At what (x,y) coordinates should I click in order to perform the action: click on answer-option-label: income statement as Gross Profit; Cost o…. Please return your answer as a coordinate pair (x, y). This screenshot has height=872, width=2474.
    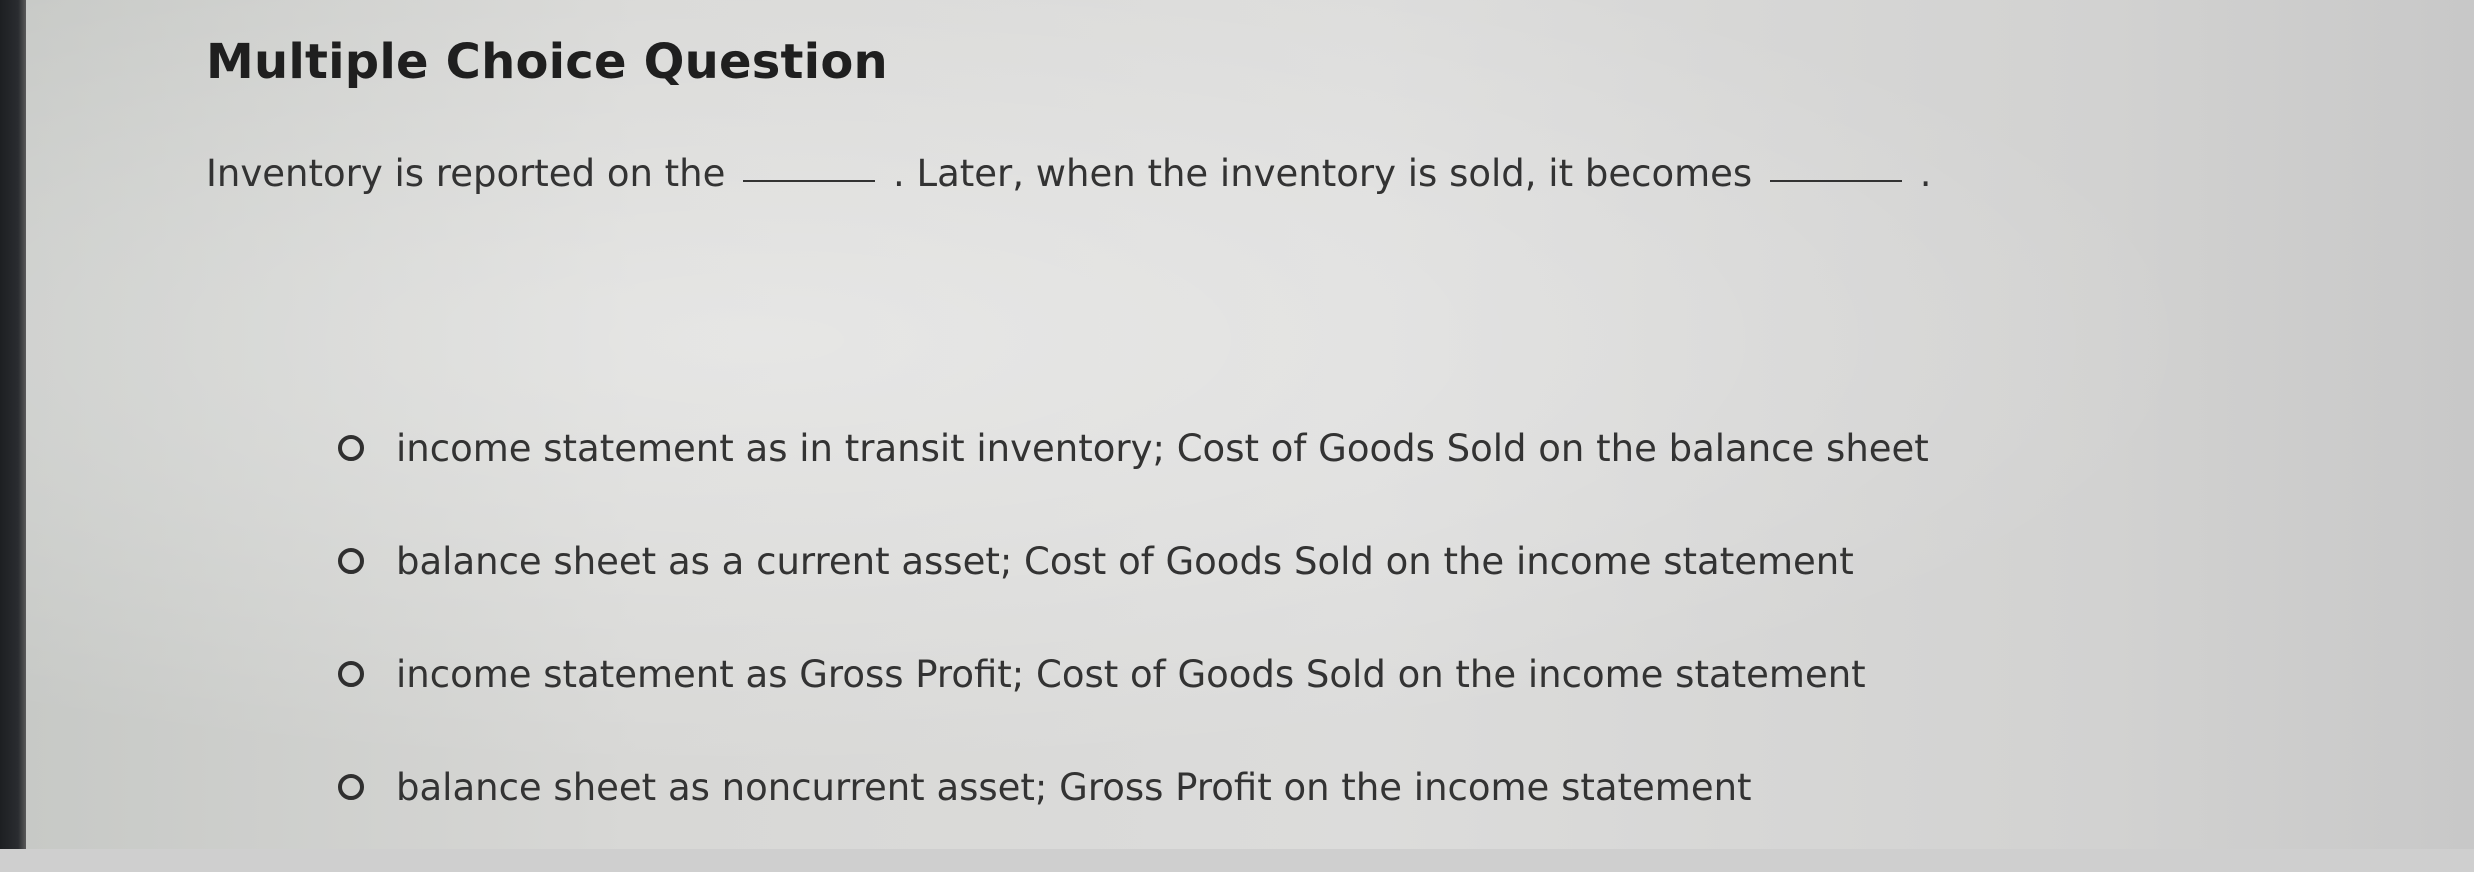
    Looking at the image, I should click on (1131, 674).